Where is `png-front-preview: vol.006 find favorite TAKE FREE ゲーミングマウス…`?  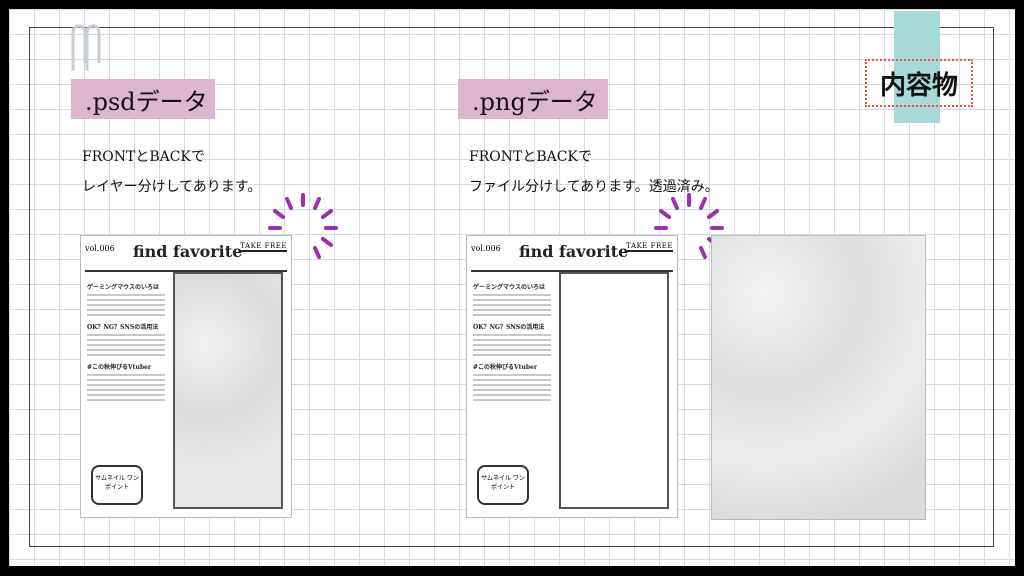 png-front-preview: vol.006 find favorite TAKE FREE ゲーミングマウス… is located at coordinates (572, 376).